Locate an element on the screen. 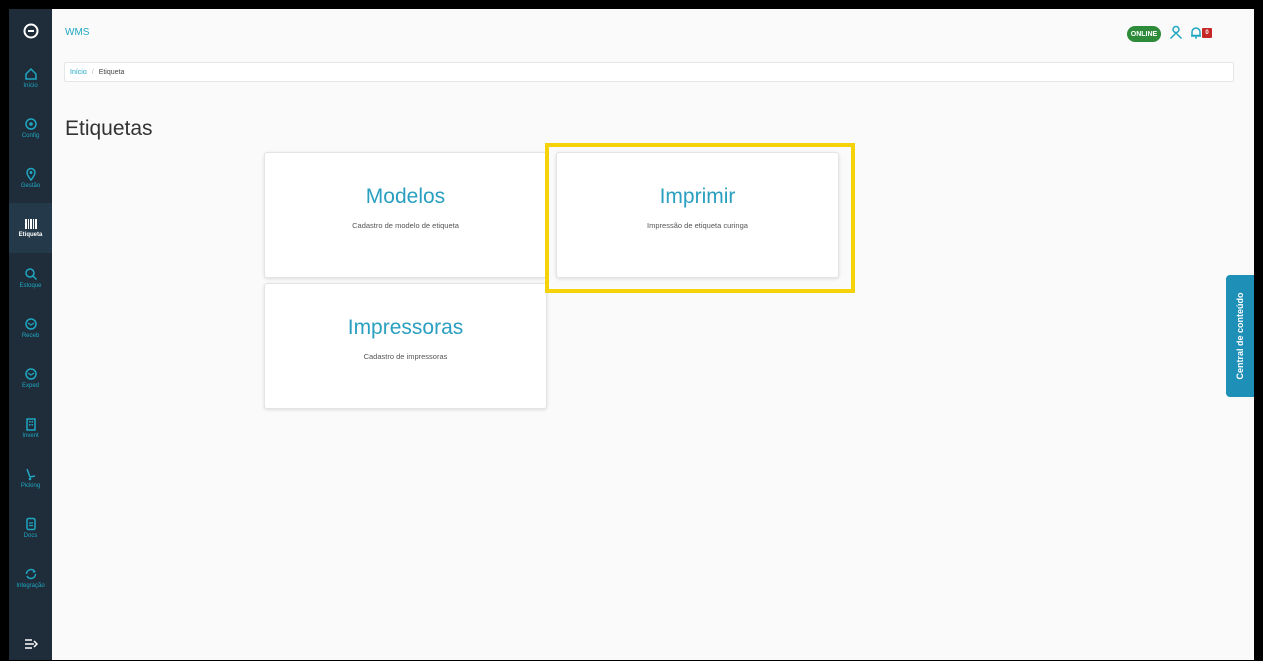 The width and height of the screenshot is (1263, 661). sidebar-item-docs: Docs is located at coordinates (30, 528).